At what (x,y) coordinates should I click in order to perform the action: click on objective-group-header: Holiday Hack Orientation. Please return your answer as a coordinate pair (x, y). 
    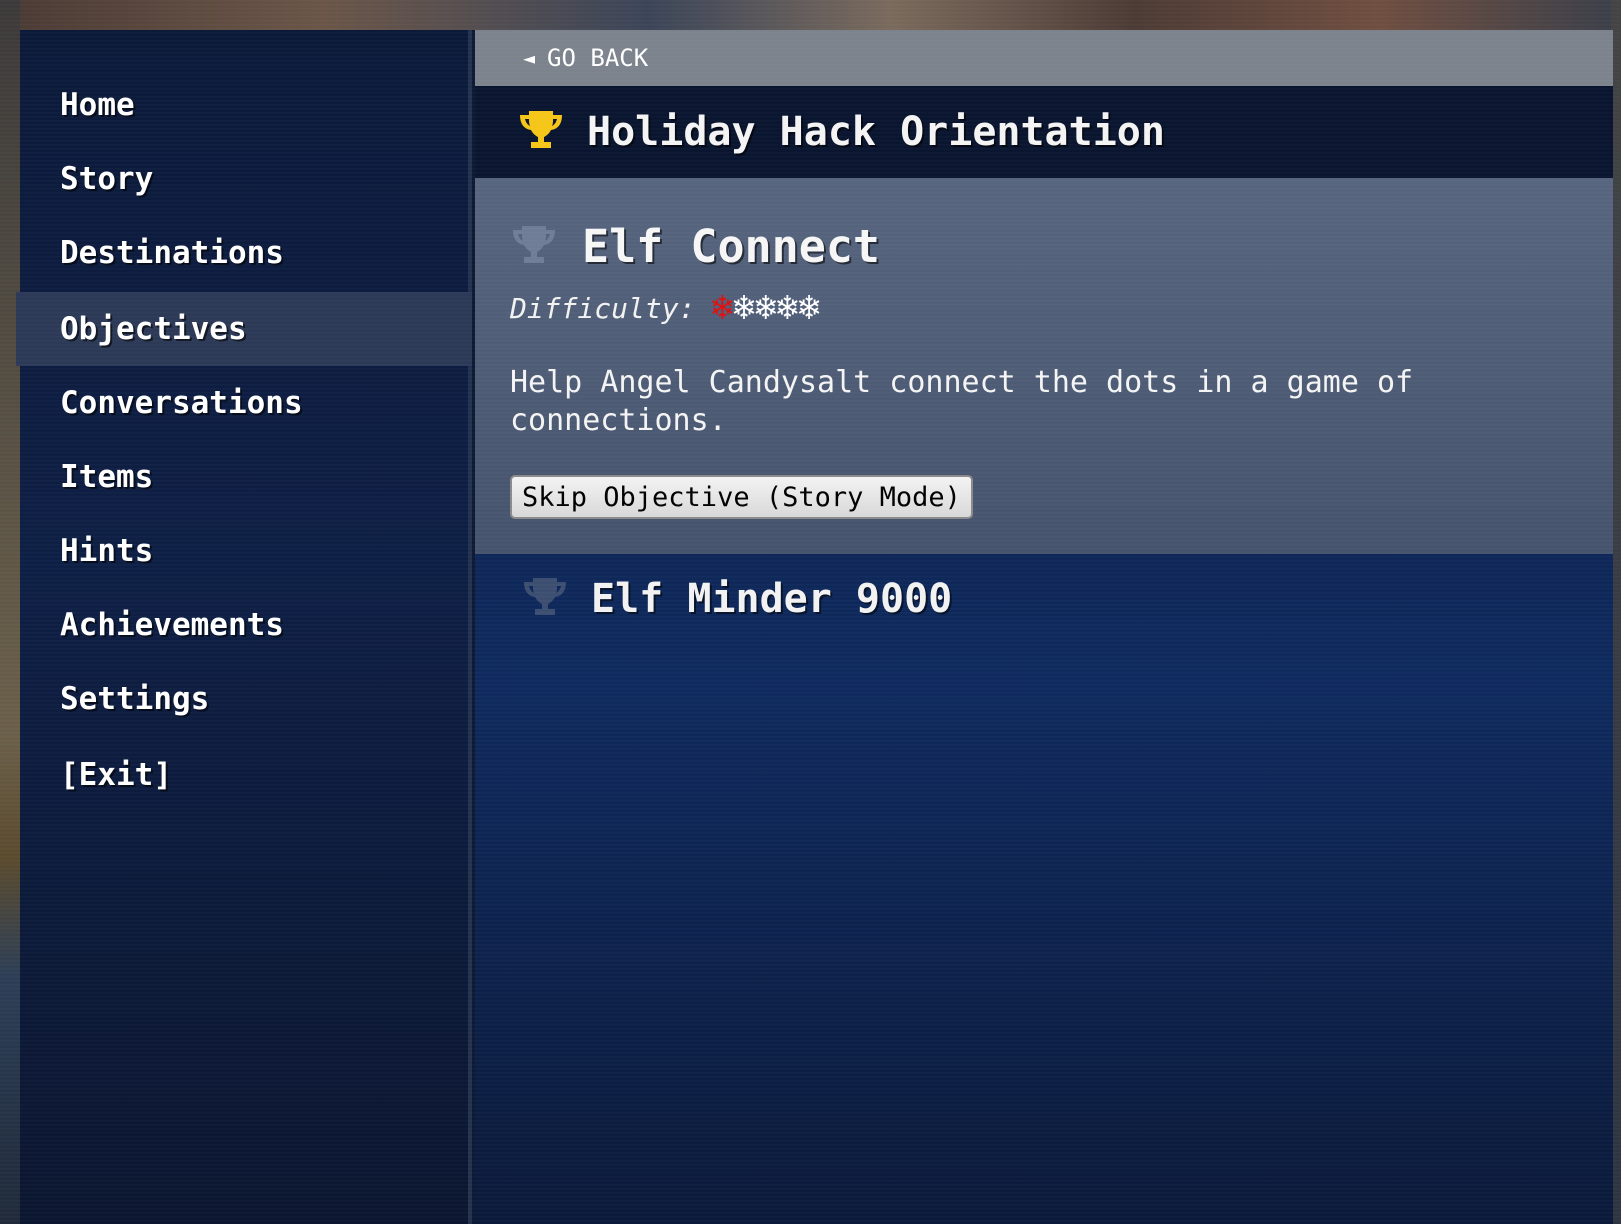
    Looking at the image, I should click on (1044, 132).